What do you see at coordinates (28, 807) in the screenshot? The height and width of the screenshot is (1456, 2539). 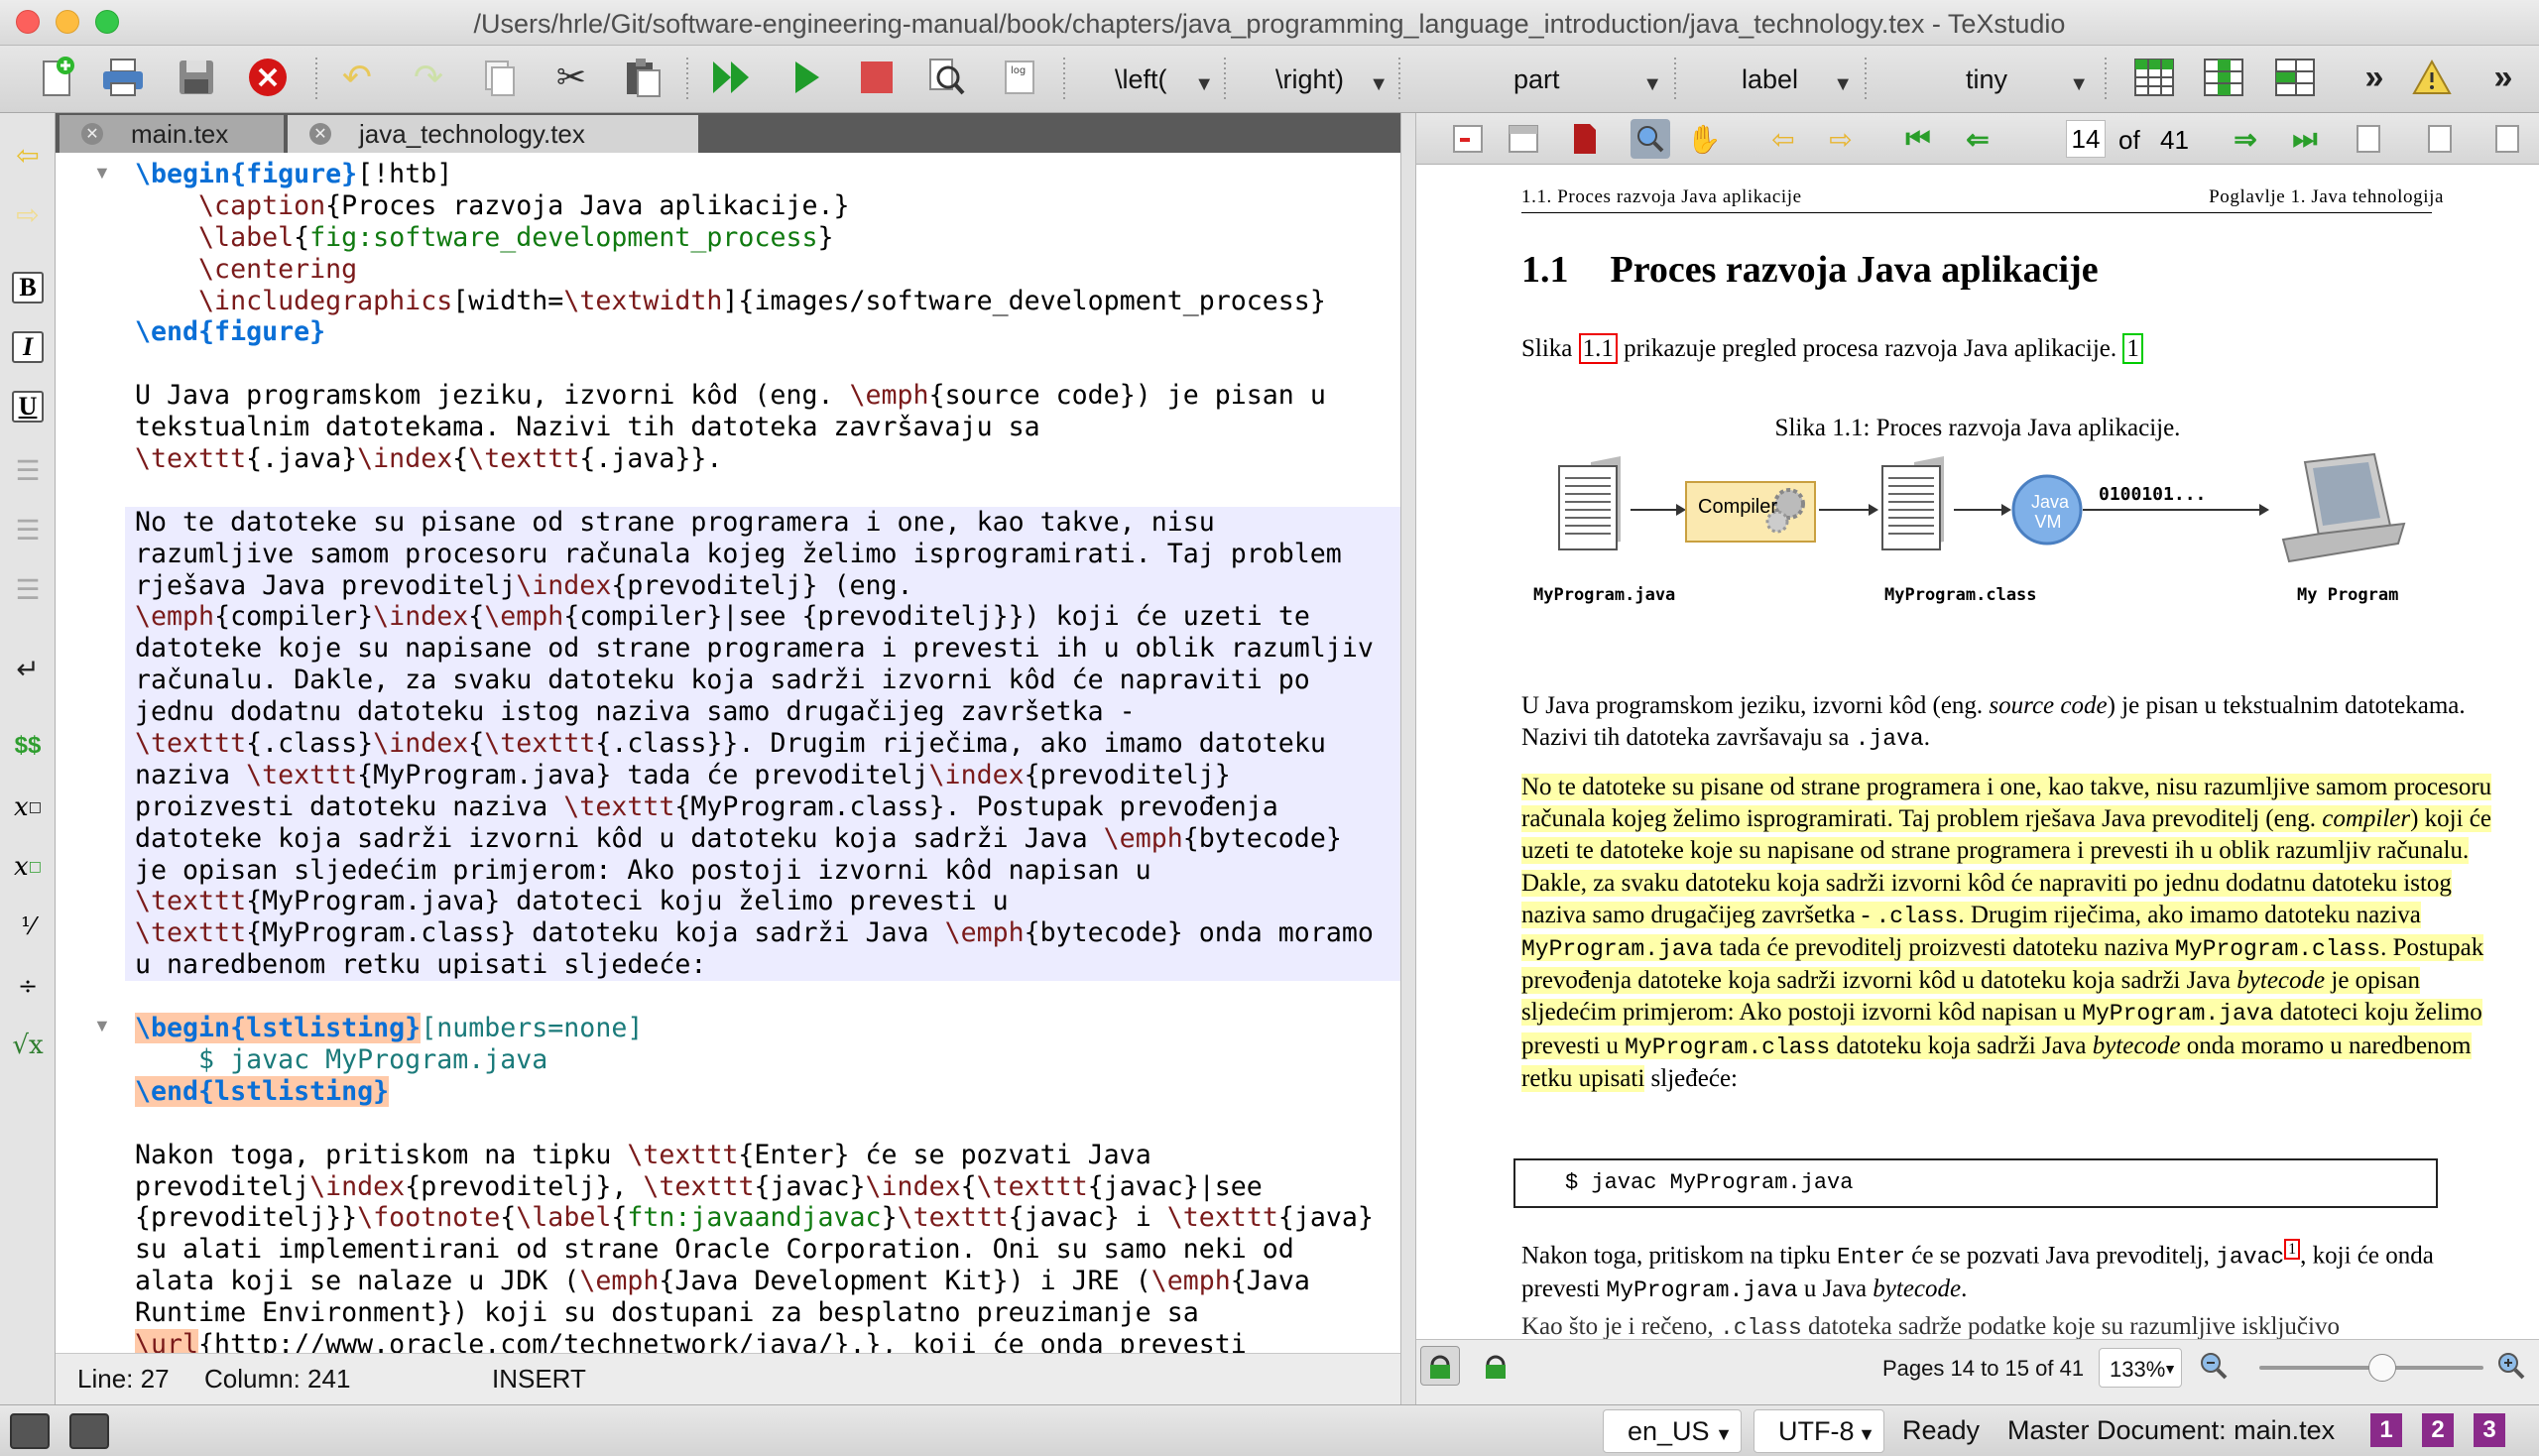 I see `subscript-icon: x □` at bounding box center [28, 807].